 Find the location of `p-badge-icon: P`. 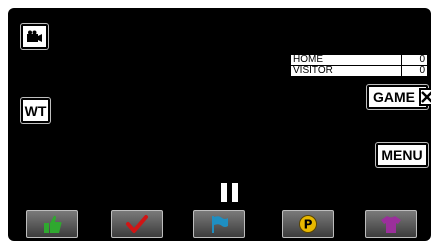

p-badge-icon: P is located at coordinates (308, 224).